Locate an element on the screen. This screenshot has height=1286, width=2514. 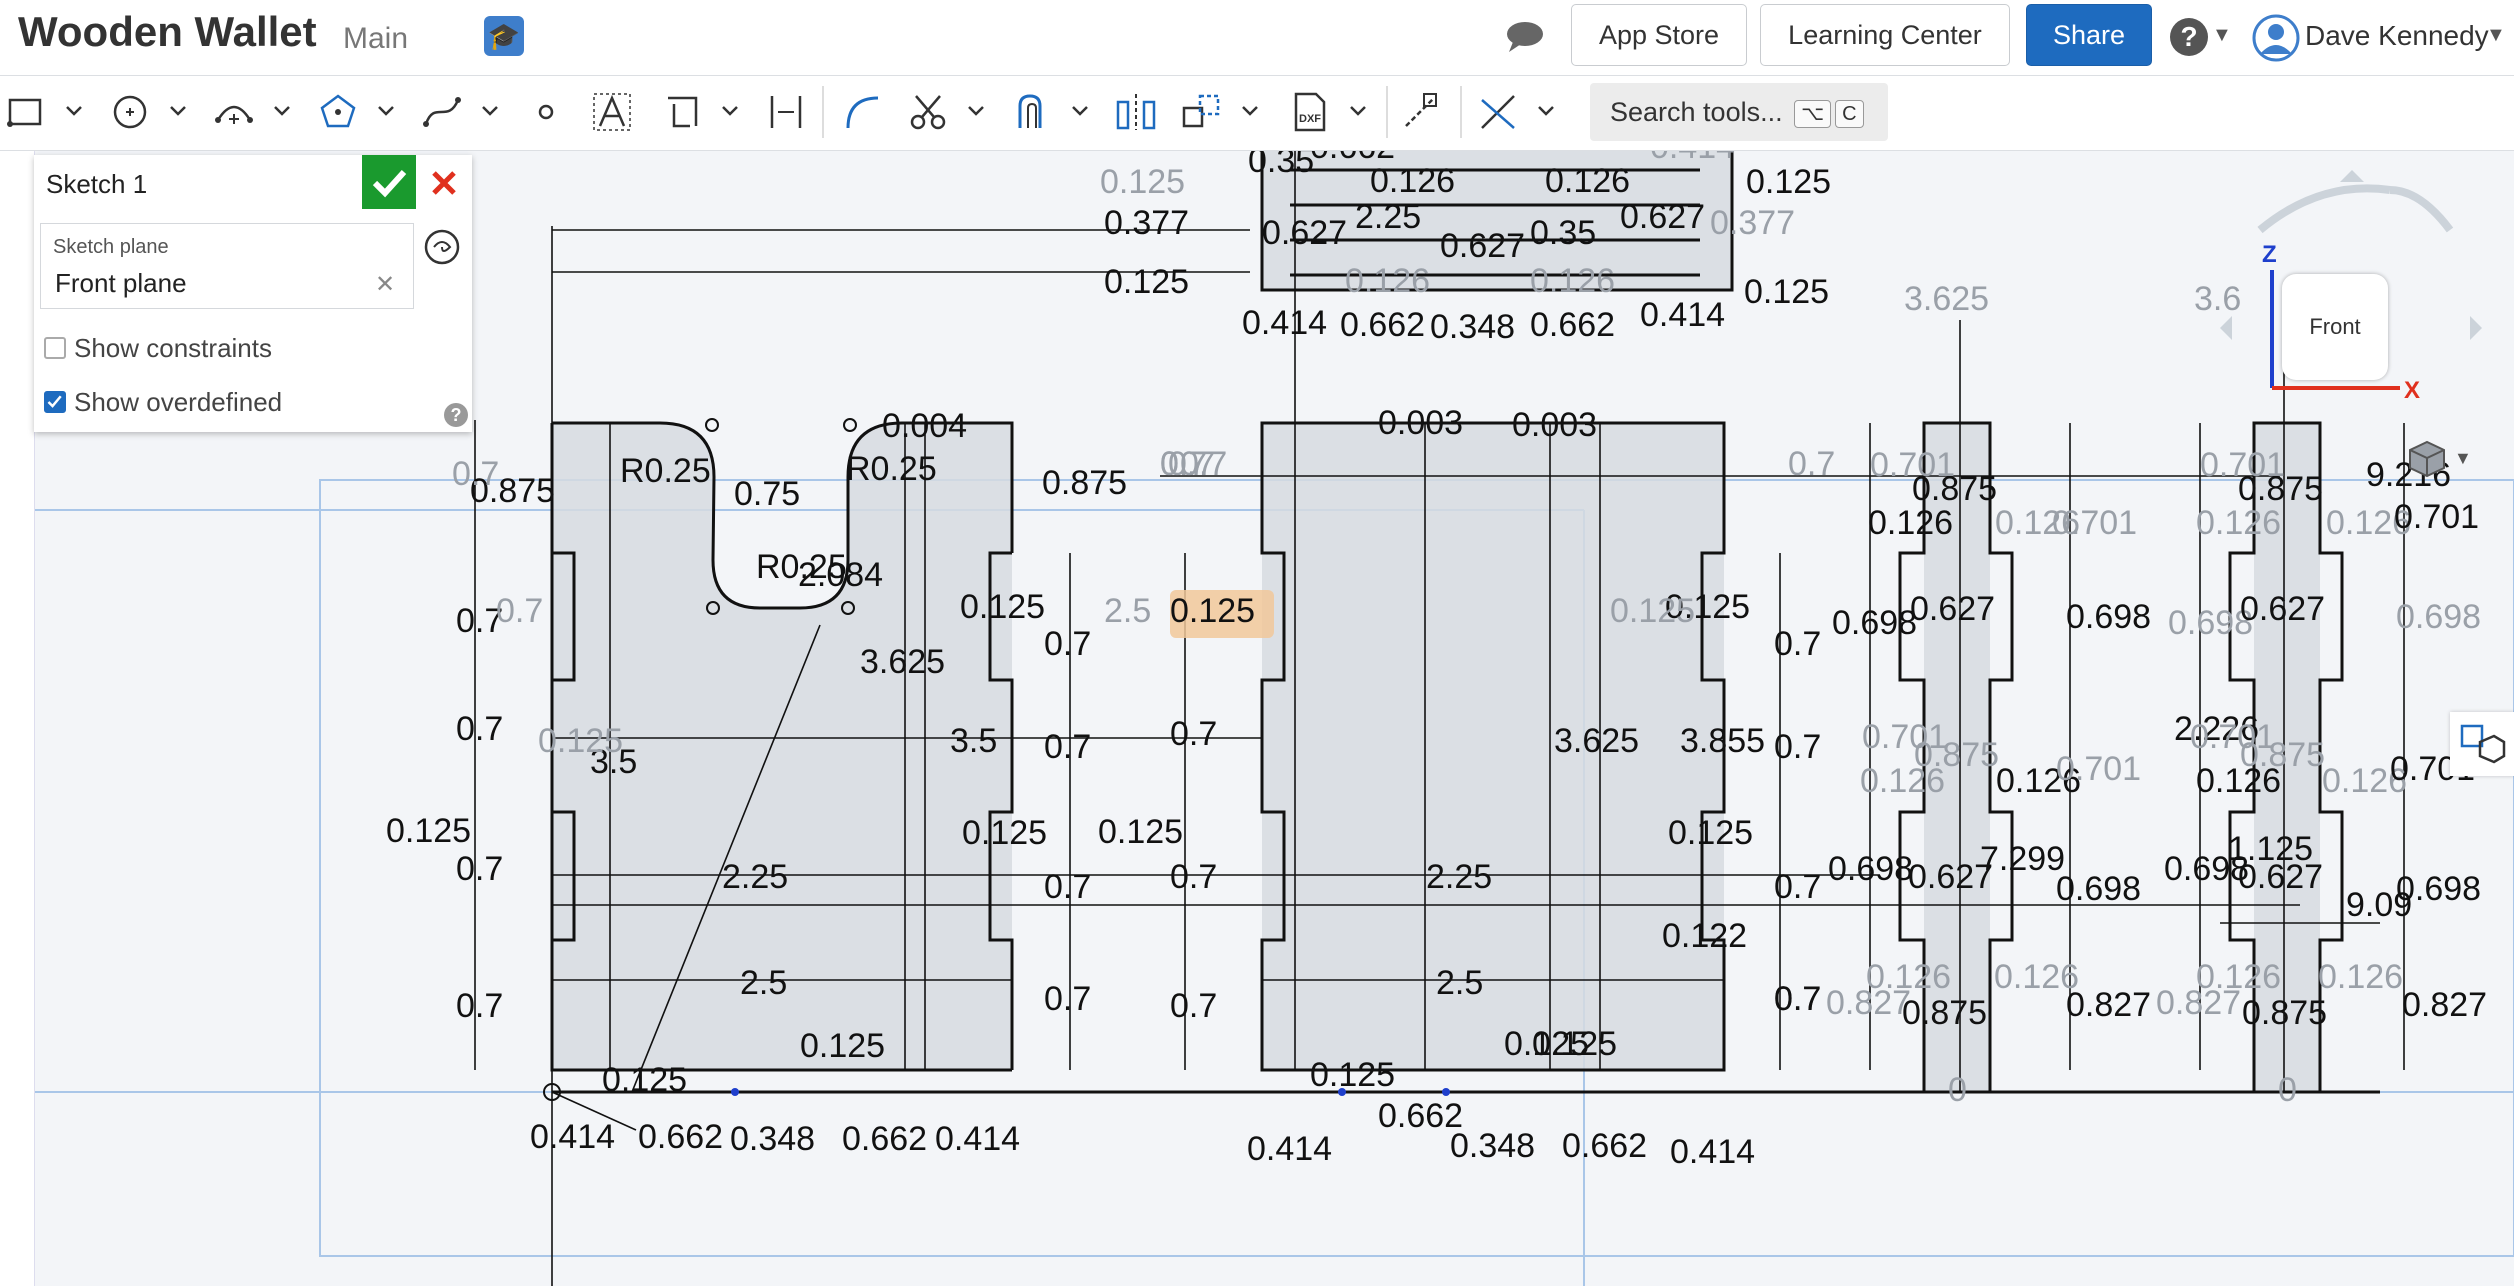
dimension-label: 0.003 is located at coordinates (1420, 423).